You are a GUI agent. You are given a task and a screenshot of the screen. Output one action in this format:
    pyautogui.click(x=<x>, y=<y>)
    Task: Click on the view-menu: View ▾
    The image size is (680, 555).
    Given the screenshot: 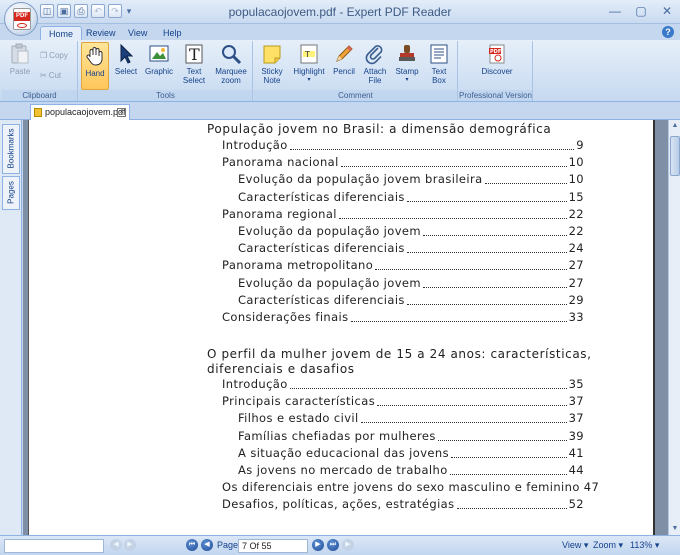 What is the action you would take?
    pyautogui.click(x=575, y=545)
    